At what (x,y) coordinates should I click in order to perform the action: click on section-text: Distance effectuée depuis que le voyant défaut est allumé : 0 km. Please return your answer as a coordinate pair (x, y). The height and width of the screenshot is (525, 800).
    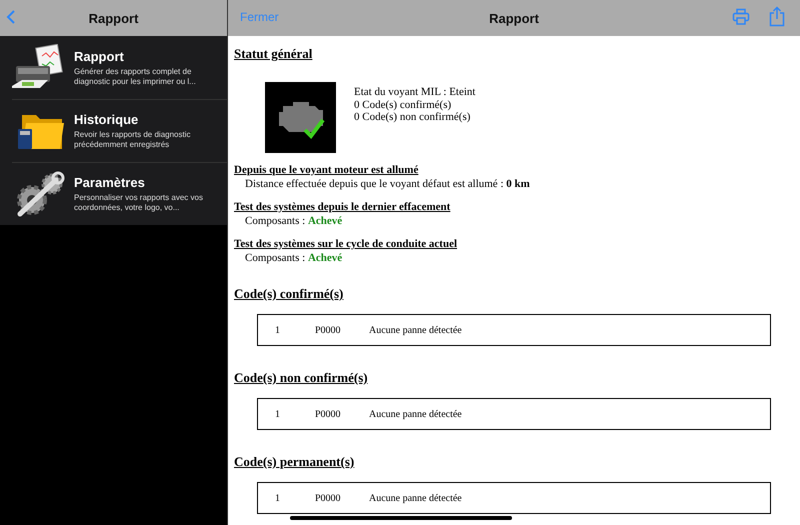
    Looking at the image, I should click on (387, 184).